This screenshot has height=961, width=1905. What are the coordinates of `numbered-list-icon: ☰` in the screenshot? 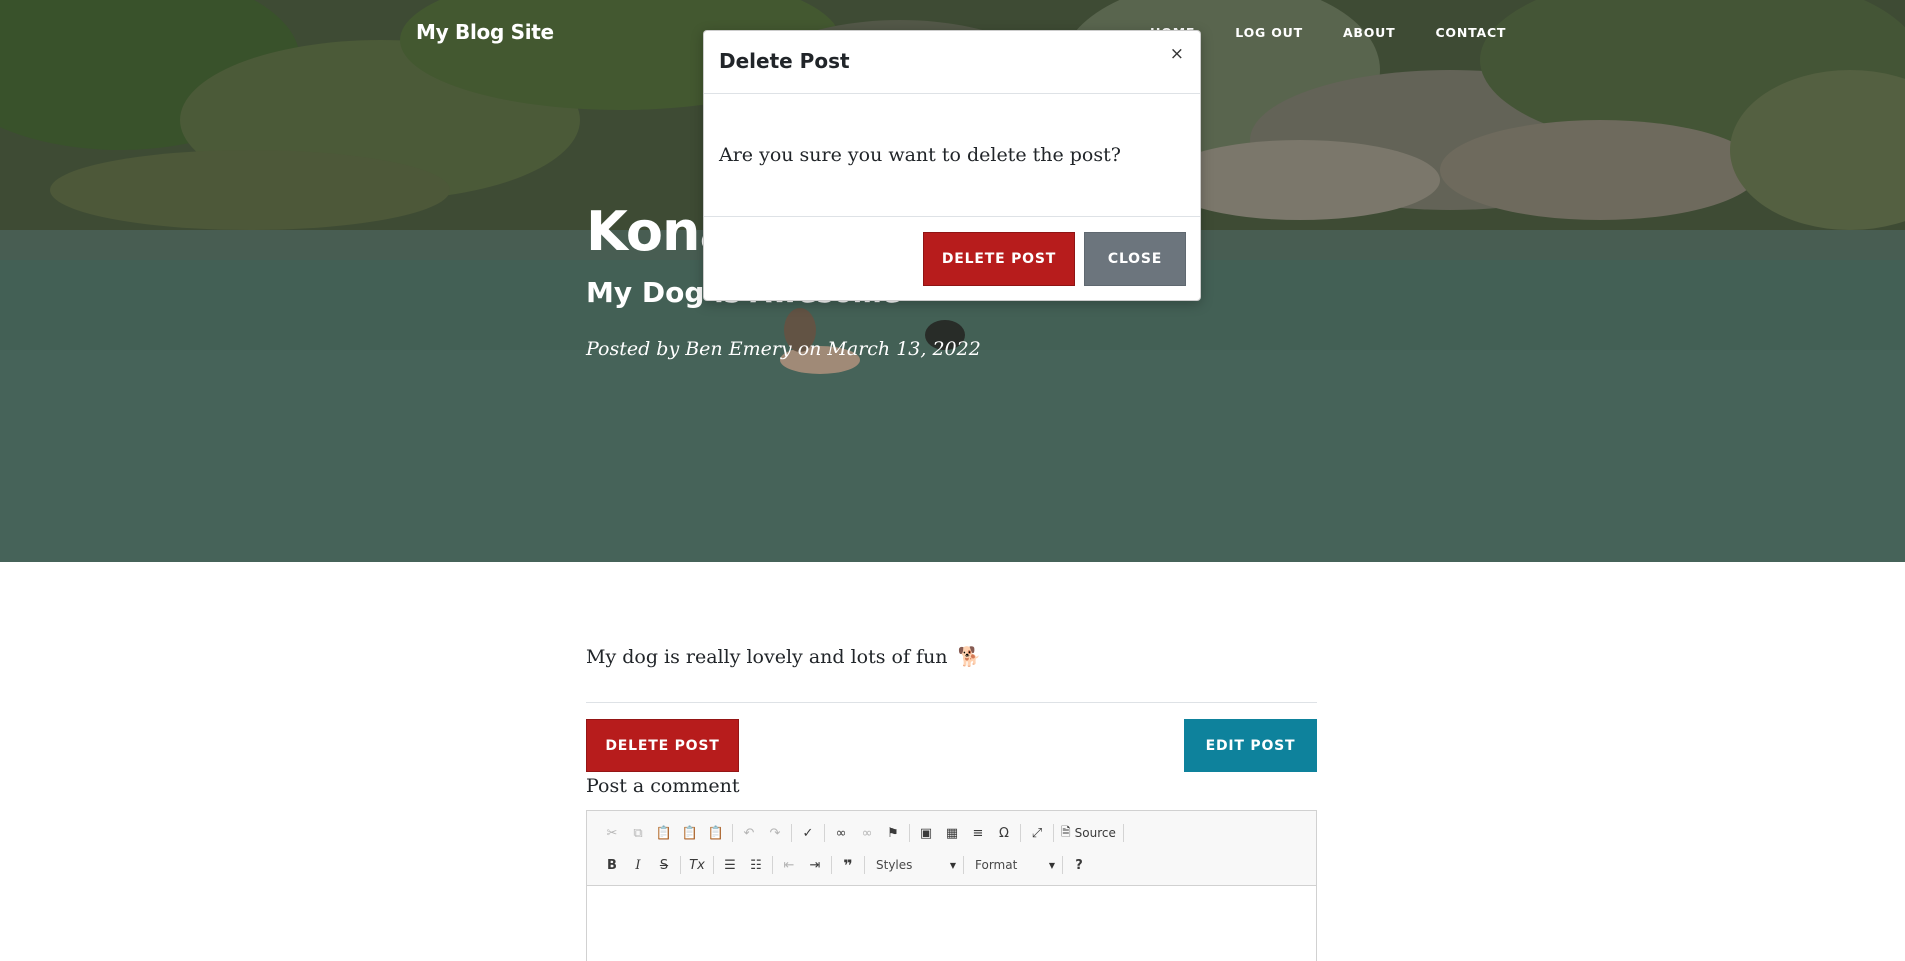 It's located at (730, 865).